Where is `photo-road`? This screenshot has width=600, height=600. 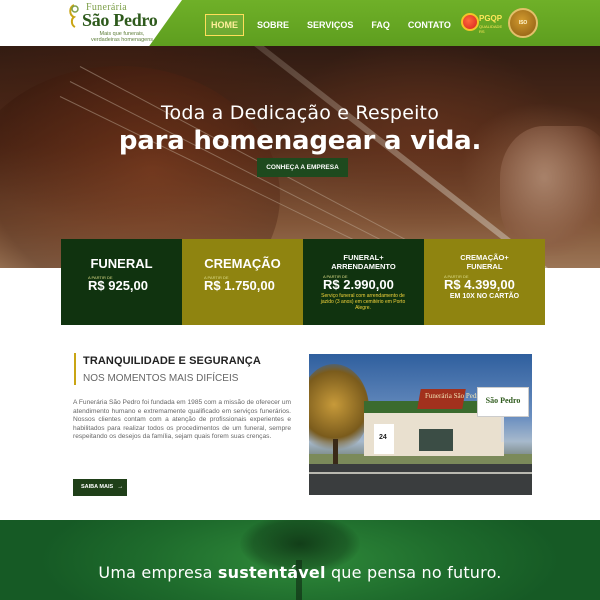
photo-road is located at coordinates (420, 479).